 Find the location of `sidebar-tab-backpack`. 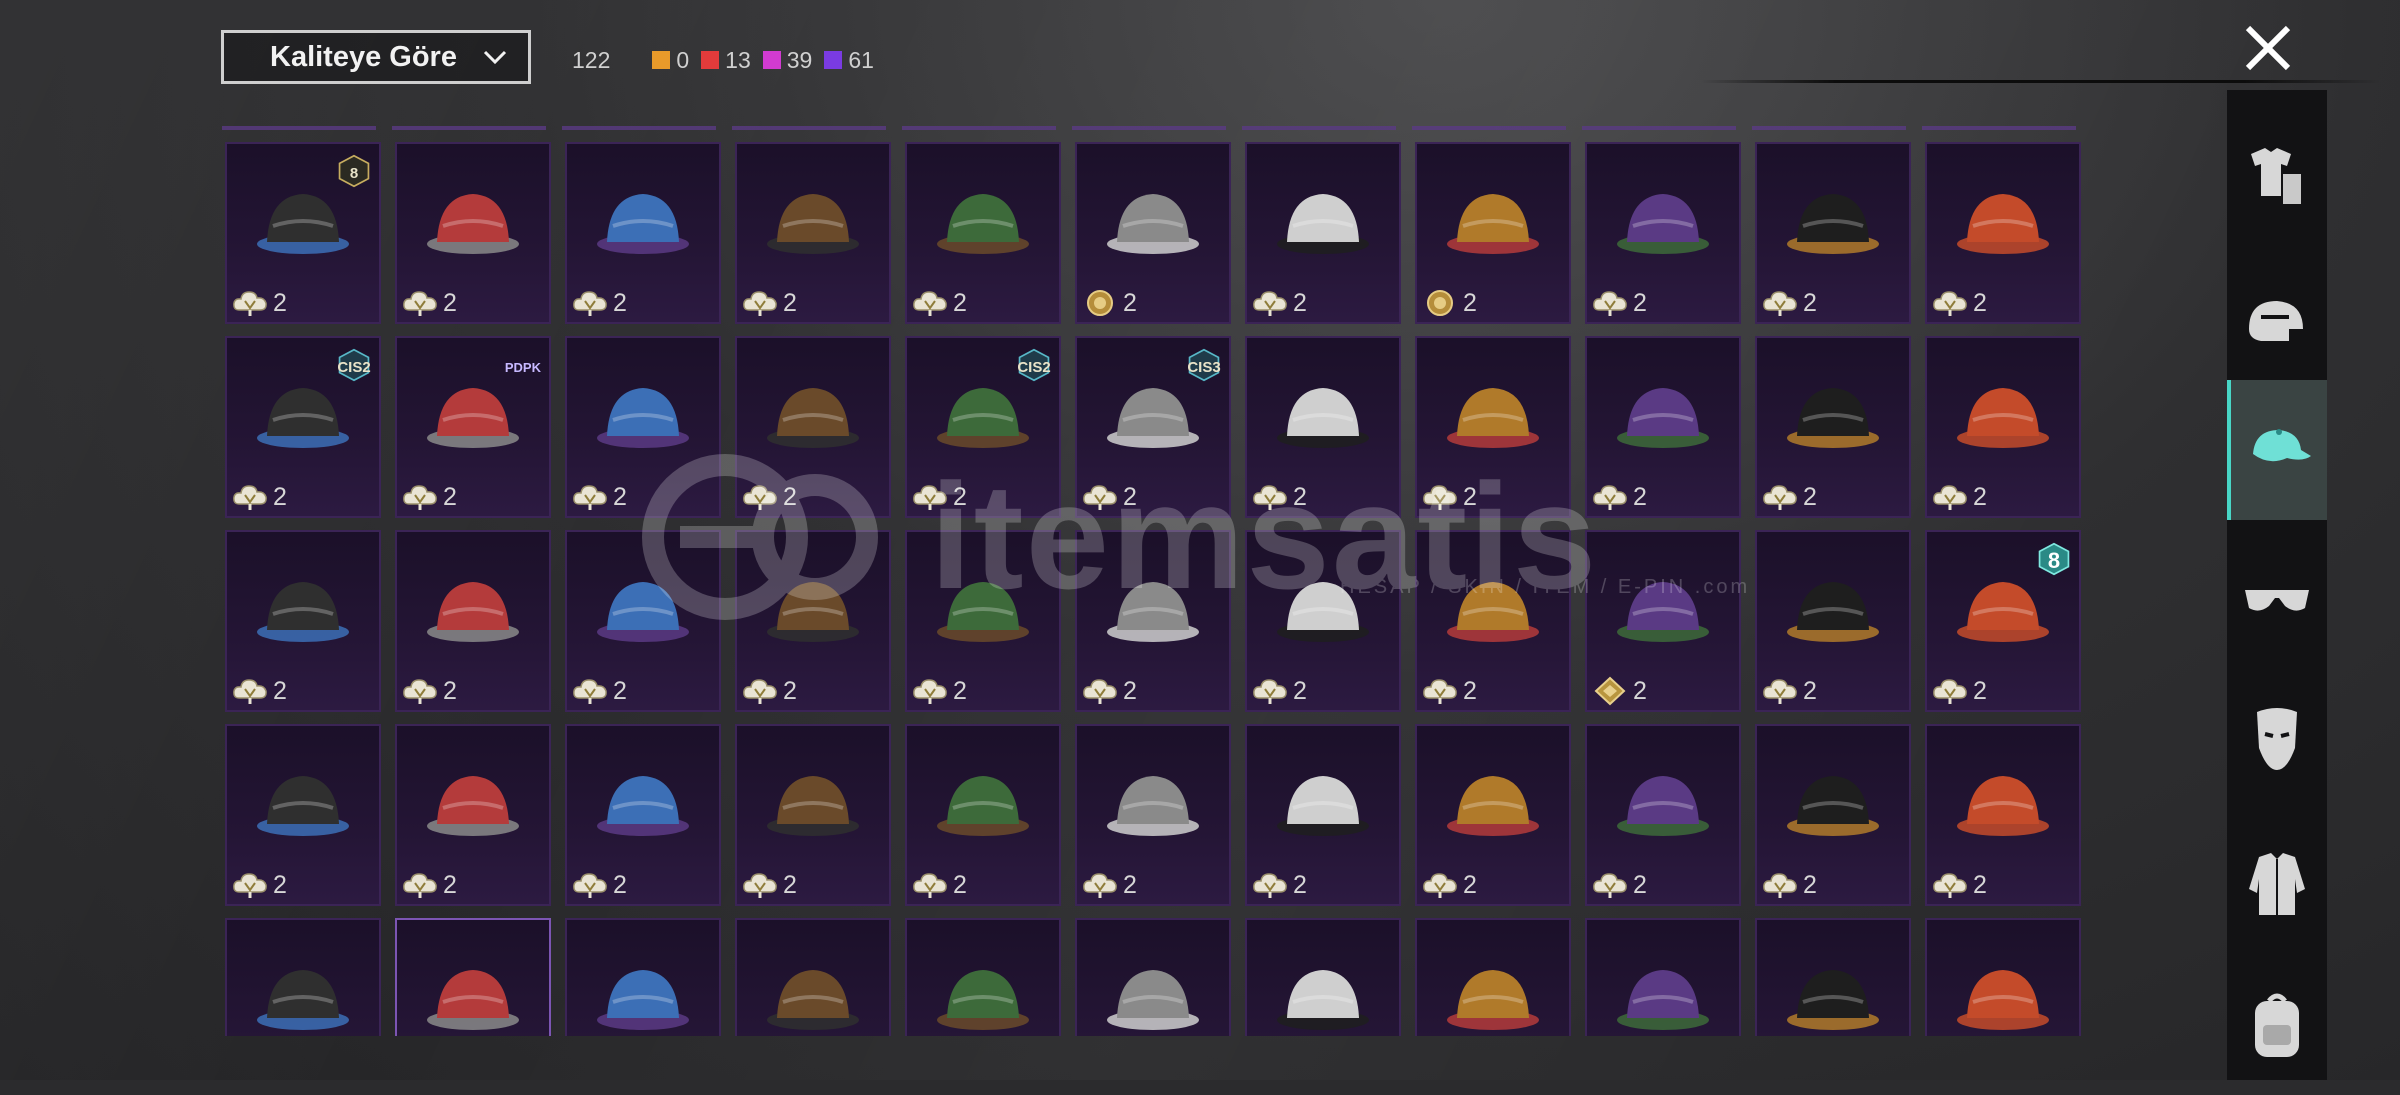

sidebar-tab-backpack is located at coordinates (2277, 1025).